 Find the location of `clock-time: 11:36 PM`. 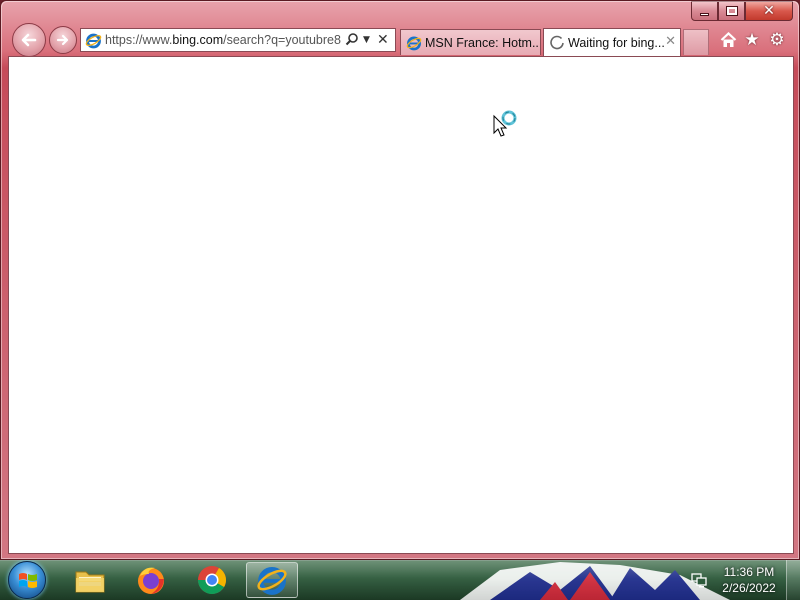

clock-time: 11:36 PM is located at coordinates (749, 572).